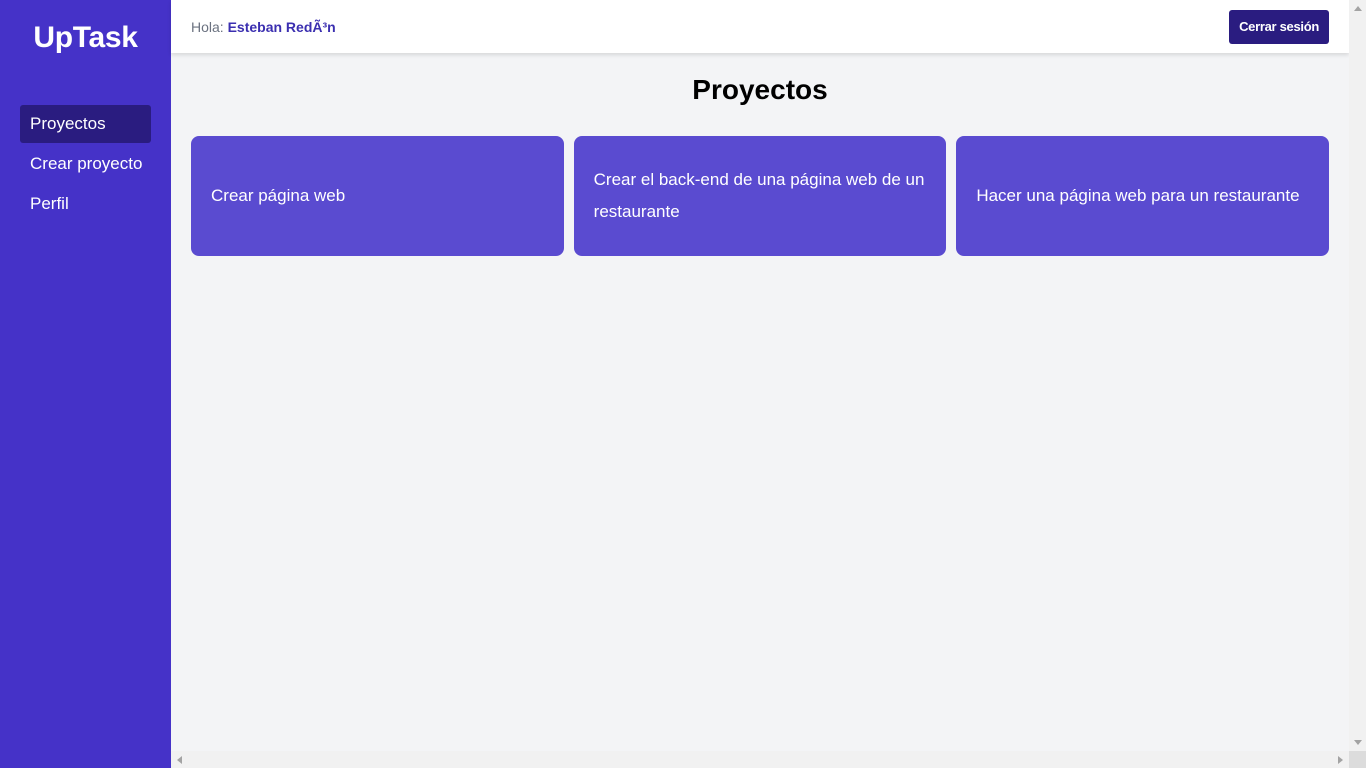 This screenshot has height=768, width=1366. Describe the element at coordinates (760, 26) in the screenshot. I see `top-bar: Hola: Esteban RedÃ³n Cerrar sesión` at that location.